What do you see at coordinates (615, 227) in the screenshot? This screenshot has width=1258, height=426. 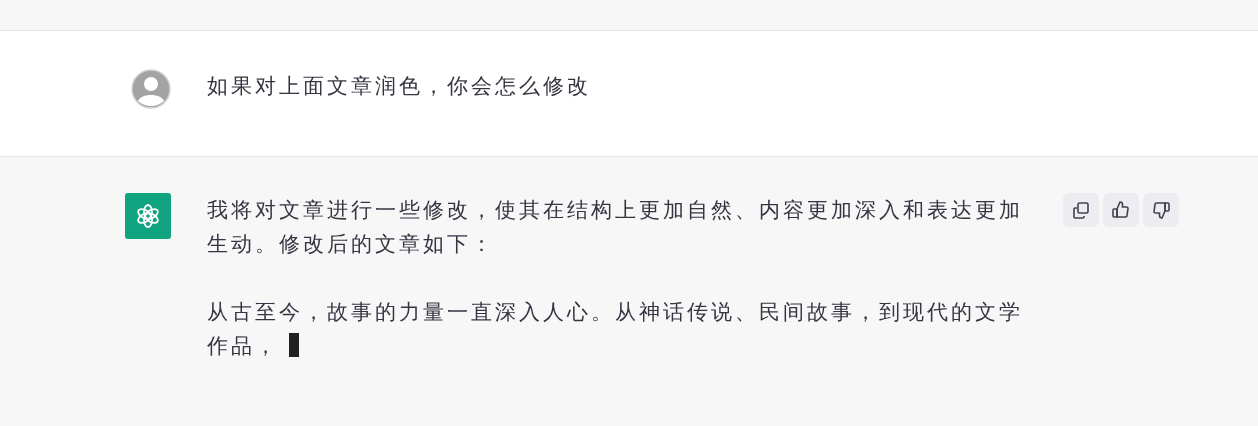 I see `assistant-message-text: 我将对文章进行一些修改，使其在结构上更加自然、内容更加深入和表达更加生动。修改后的文章如下：` at bounding box center [615, 227].